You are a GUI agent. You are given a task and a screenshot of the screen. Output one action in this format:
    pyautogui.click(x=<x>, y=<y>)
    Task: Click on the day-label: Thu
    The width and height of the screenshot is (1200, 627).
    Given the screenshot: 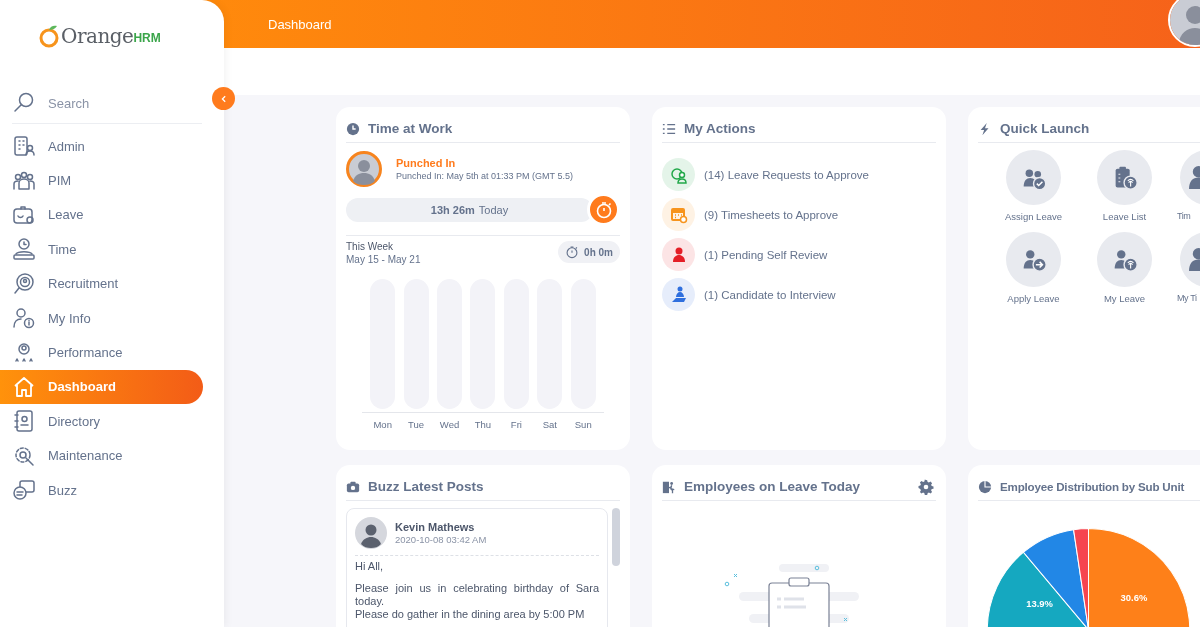 What is the action you would take?
    pyautogui.click(x=483, y=424)
    